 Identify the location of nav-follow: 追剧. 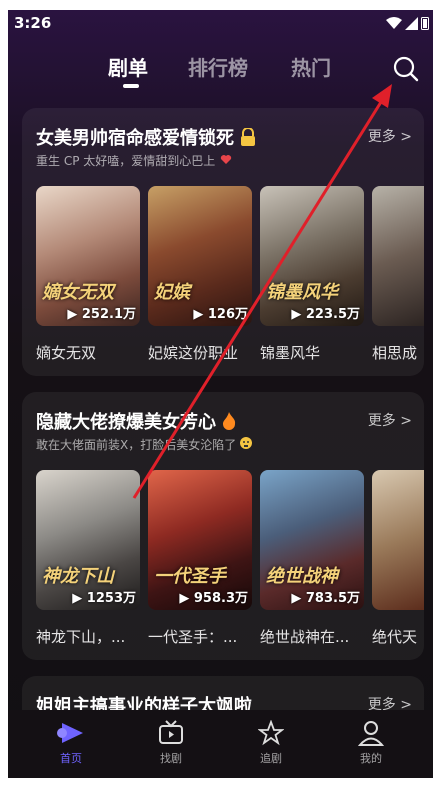
(271, 743).